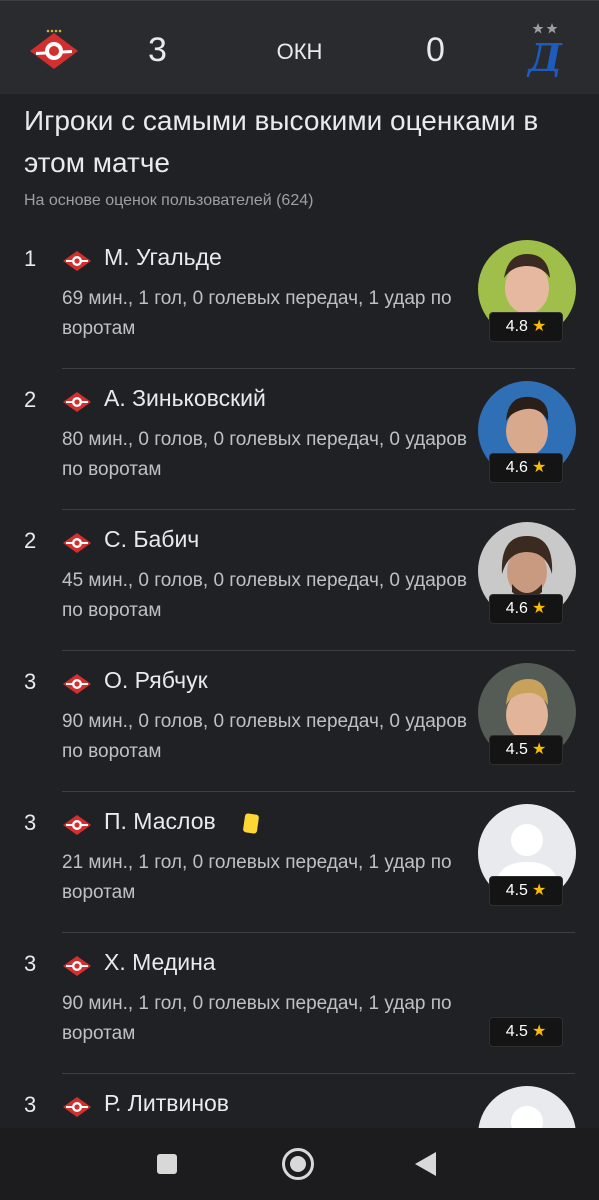 The image size is (599, 1200). Describe the element at coordinates (167, 1103) in the screenshot. I see `player-name: Р. Литвинов` at that location.